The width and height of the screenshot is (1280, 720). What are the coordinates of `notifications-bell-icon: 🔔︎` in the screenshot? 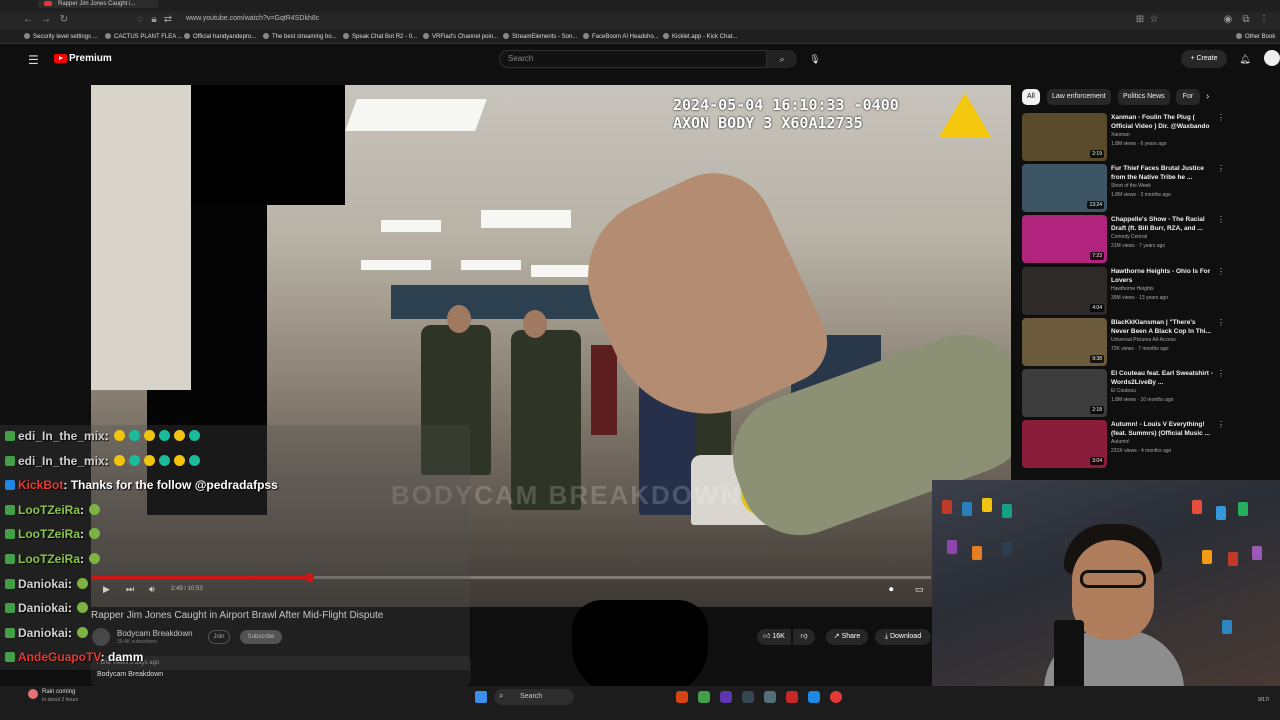 It's located at (1245, 59).